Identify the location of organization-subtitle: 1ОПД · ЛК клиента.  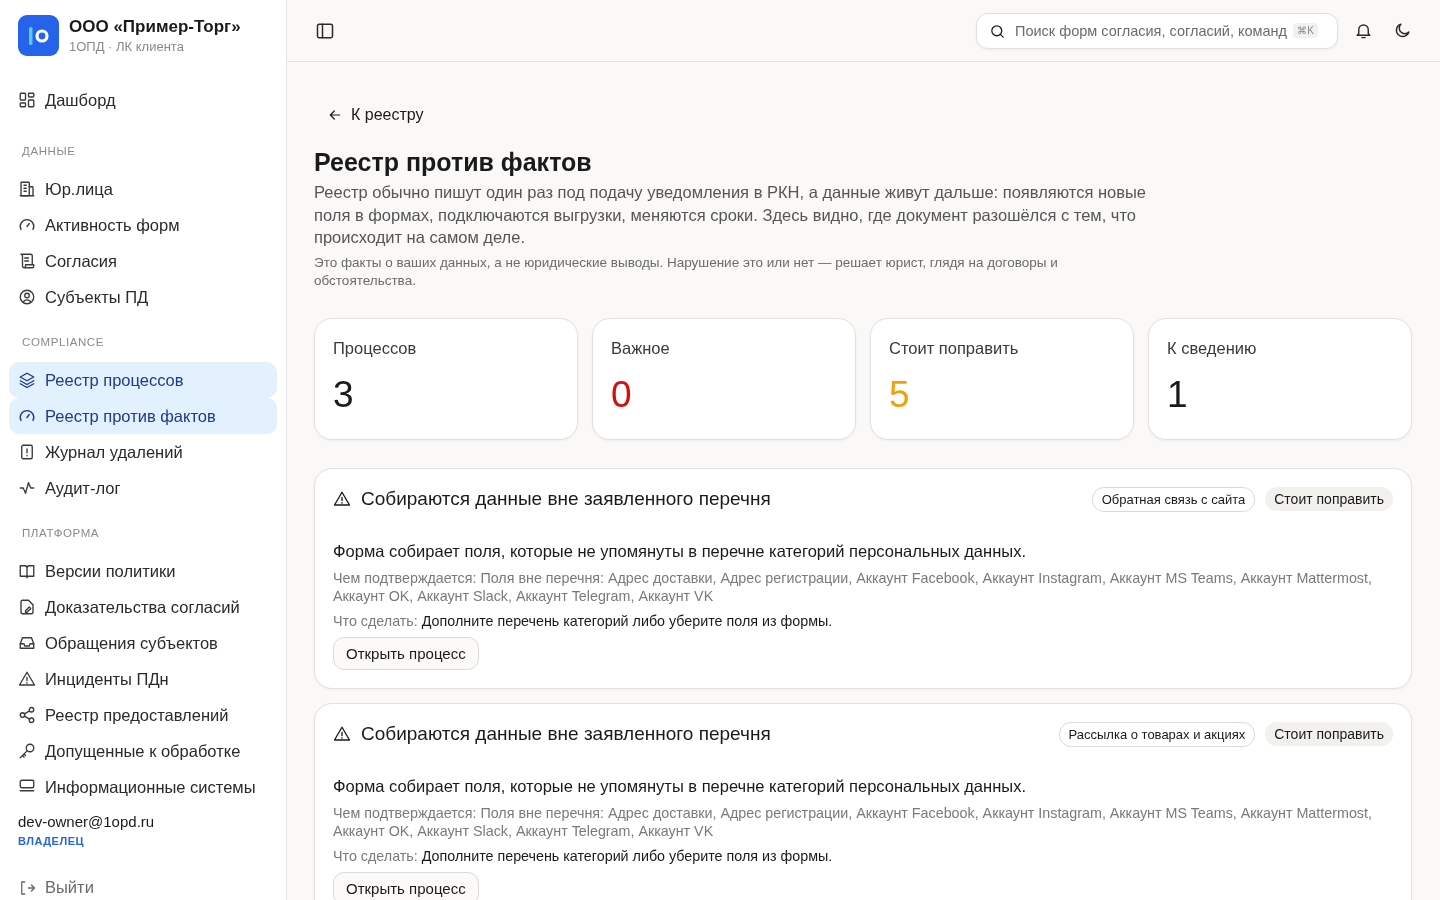
(127, 46).